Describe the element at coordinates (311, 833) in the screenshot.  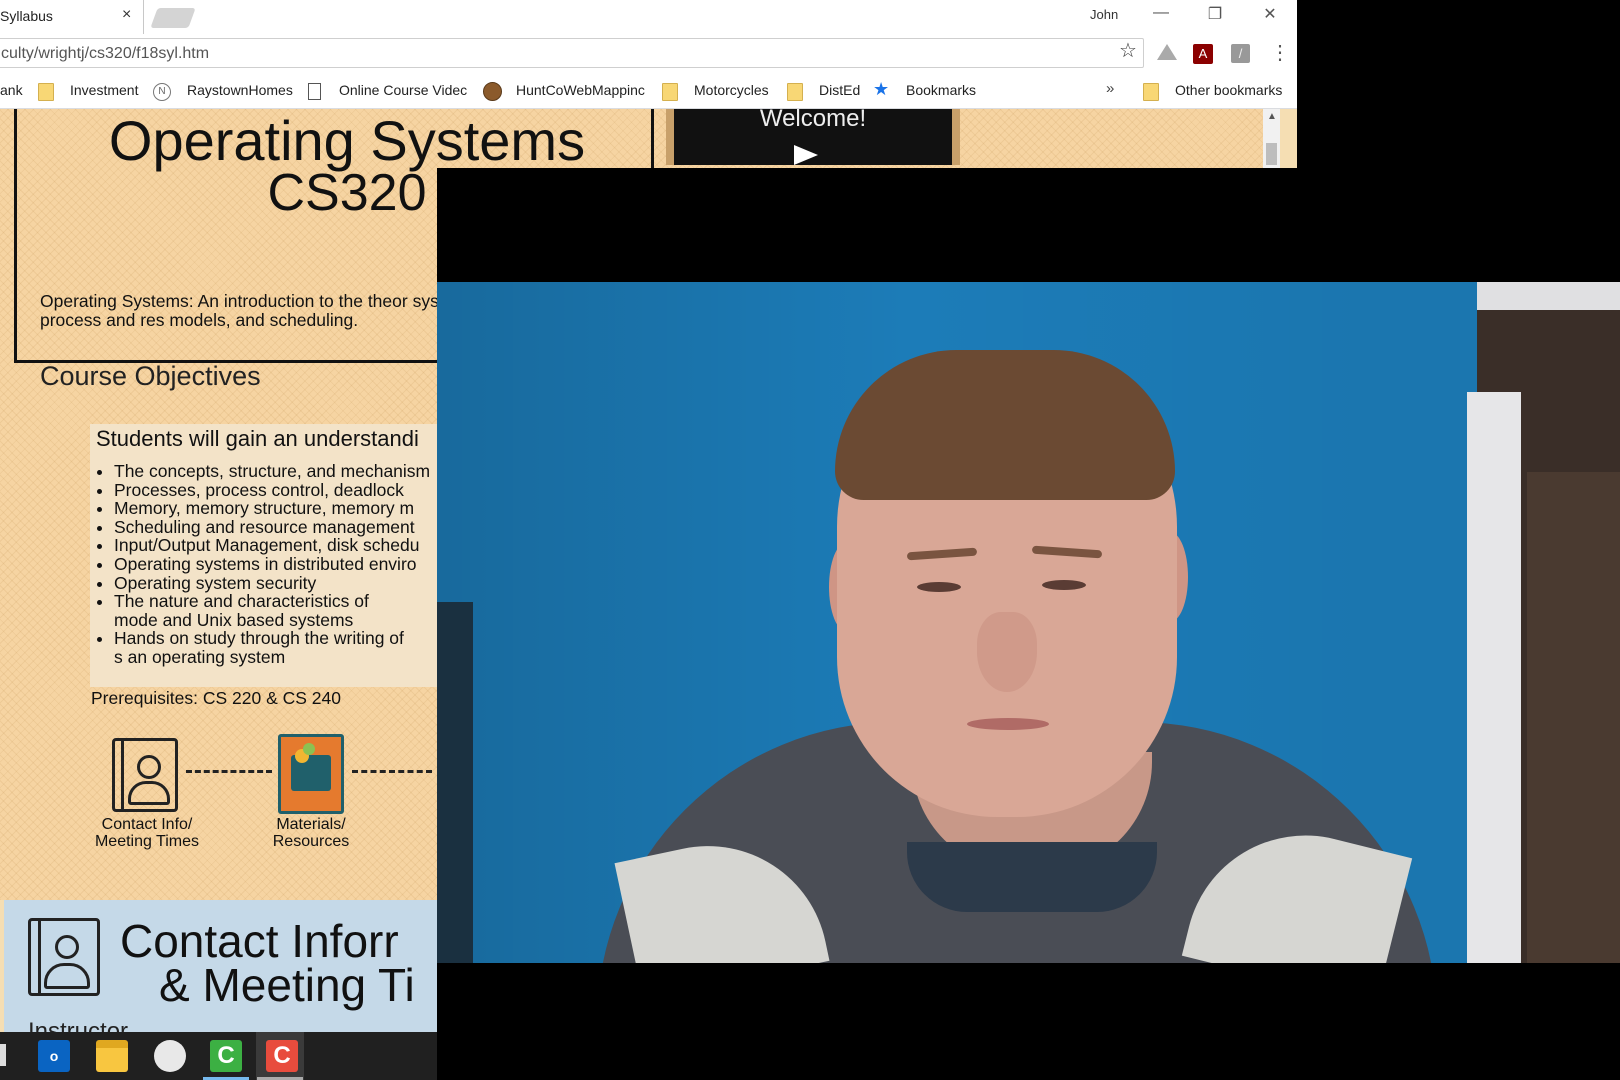
I see `nav-materials-label: Materials/ Resources` at that location.